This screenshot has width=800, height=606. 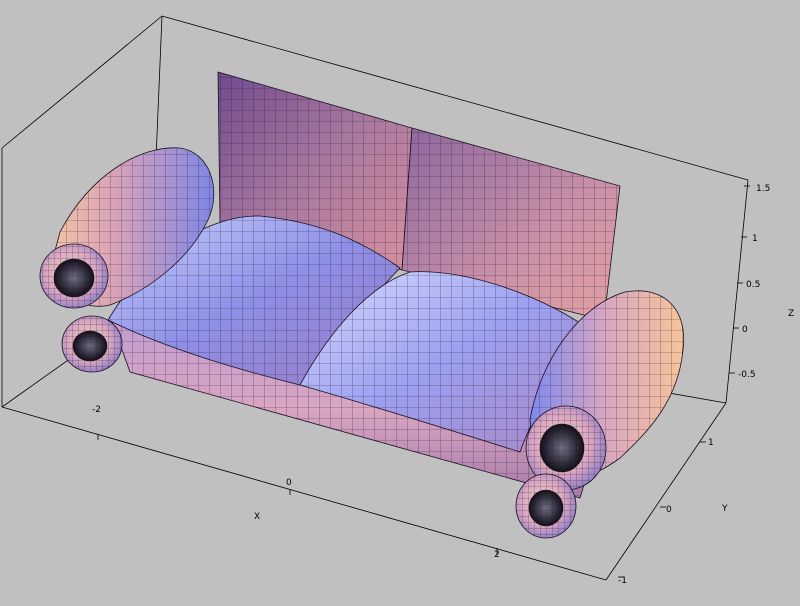 What do you see at coordinates (745, 330) in the screenshot?
I see `z-tick-label: 0` at bounding box center [745, 330].